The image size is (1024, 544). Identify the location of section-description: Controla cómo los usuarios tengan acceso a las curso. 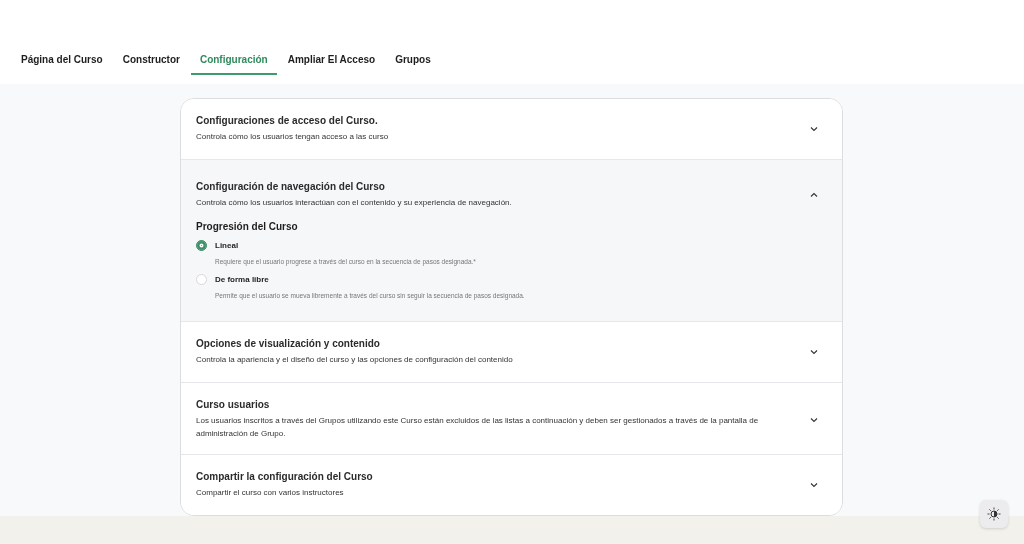
(293, 137).